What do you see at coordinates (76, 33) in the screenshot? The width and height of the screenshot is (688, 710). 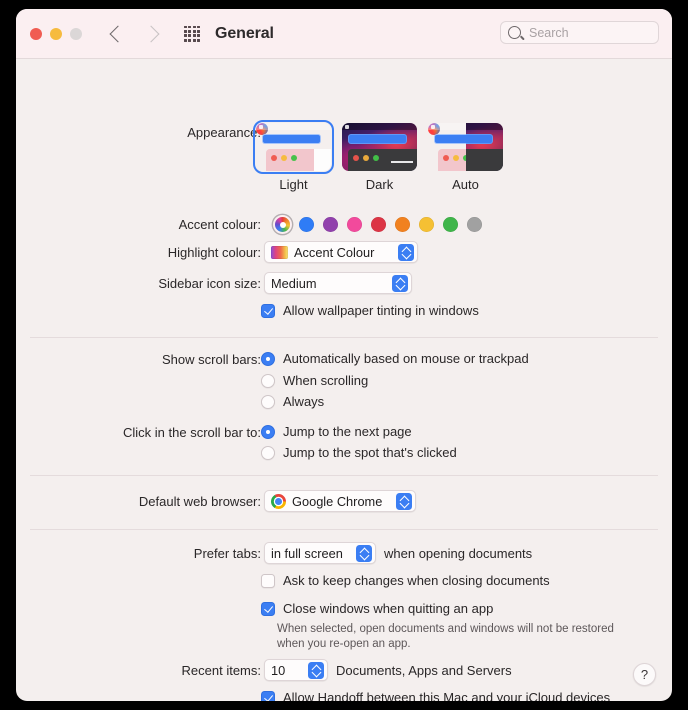 I see `zoom-button` at bounding box center [76, 33].